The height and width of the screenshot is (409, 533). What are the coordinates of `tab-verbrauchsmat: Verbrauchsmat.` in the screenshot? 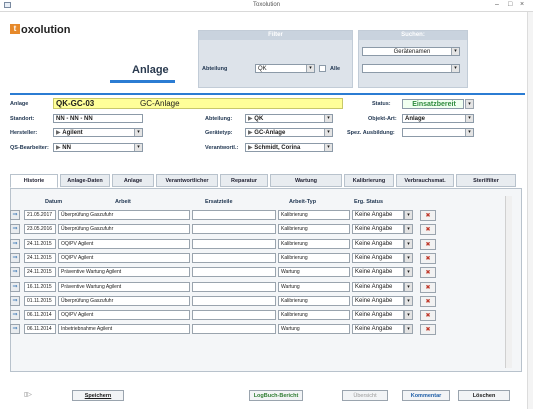 It's located at (425, 180).